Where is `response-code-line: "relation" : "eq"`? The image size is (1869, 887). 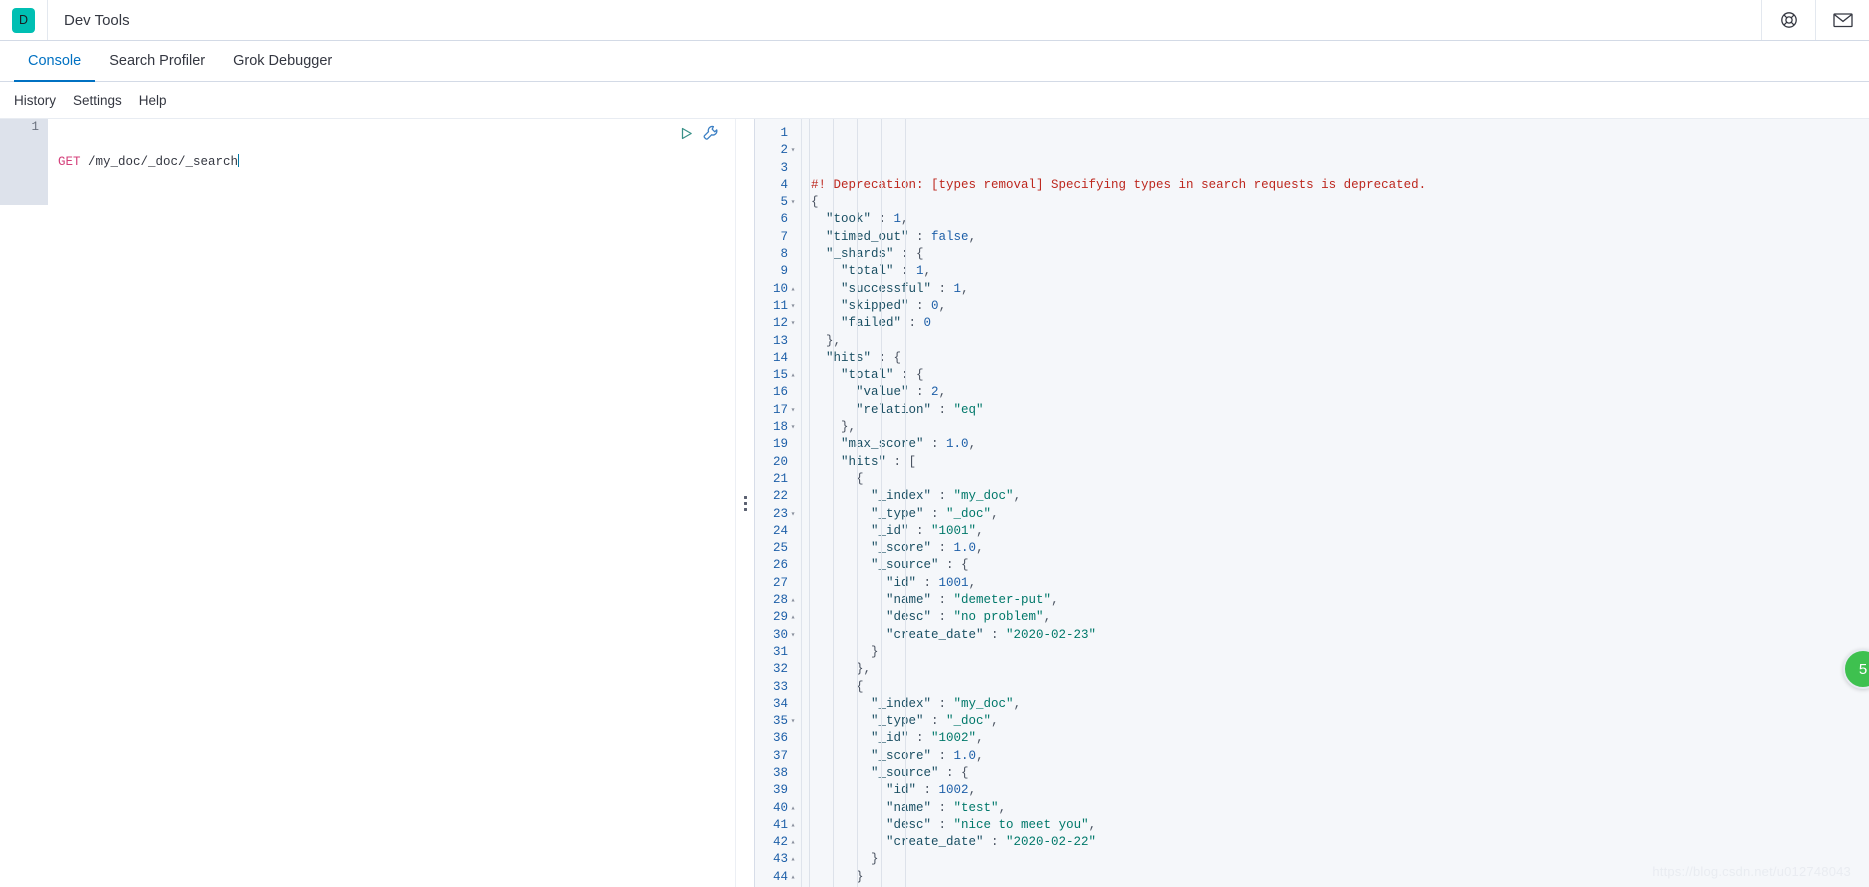 response-code-line: "relation" : "eq" is located at coordinates (1340, 410).